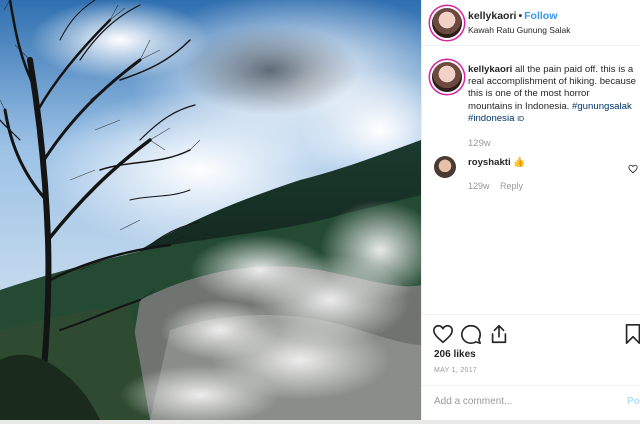 This screenshot has width=640, height=424. What do you see at coordinates (633, 401) in the screenshot?
I see `post-comment-button: Post` at bounding box center [633, 401].